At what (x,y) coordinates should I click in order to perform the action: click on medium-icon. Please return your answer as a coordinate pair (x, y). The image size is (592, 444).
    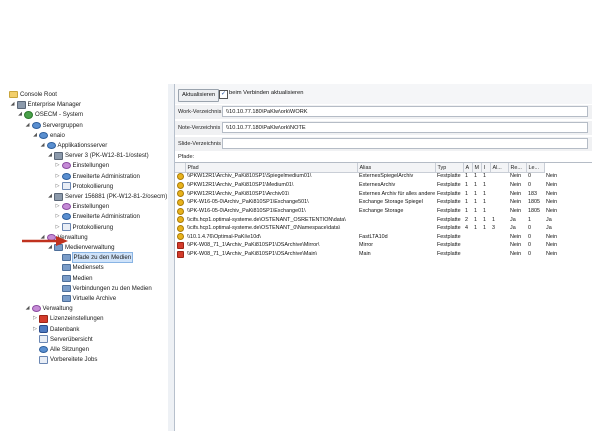
    Looking at the image, I should click on (180, 202).